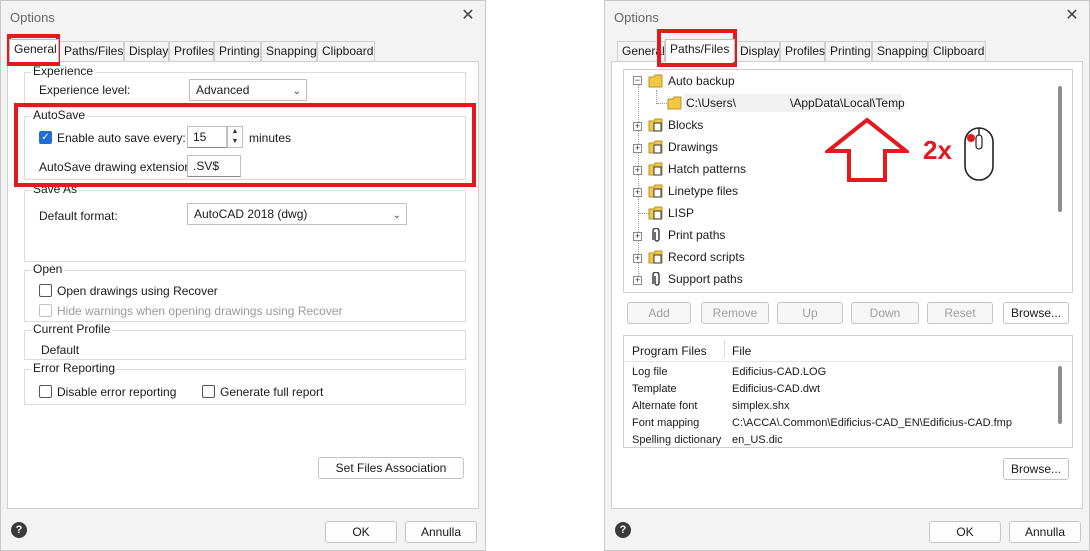  What do you see at coordinates (659, 313) in the screenshot?
I see `add-button: Add` at bounding box center [659, 313].